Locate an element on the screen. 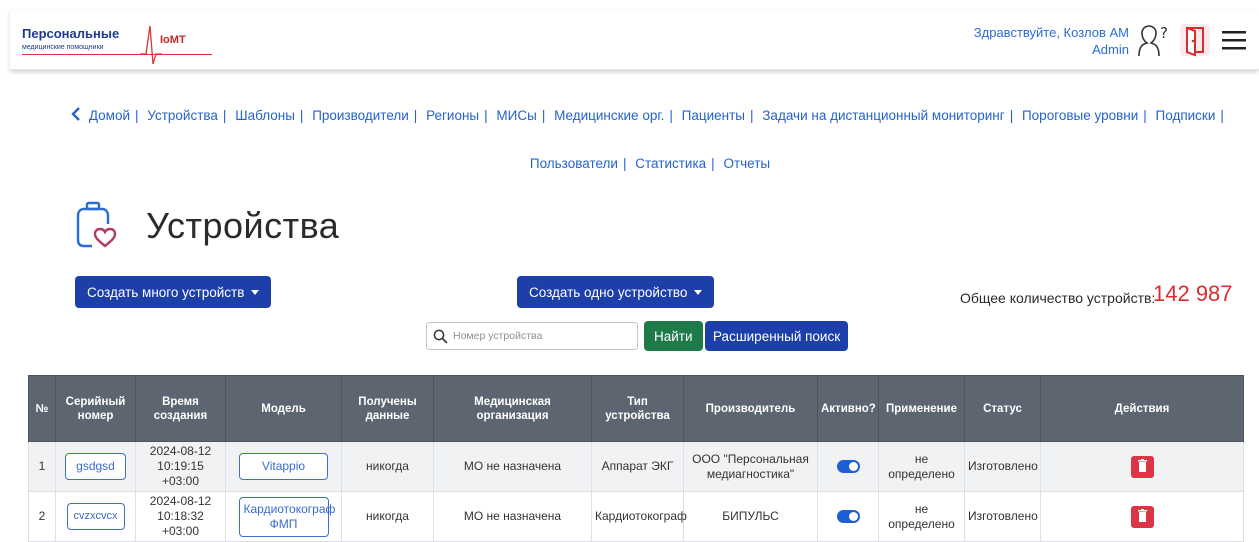  col-header-number: № is located at coordinates (42, 408).